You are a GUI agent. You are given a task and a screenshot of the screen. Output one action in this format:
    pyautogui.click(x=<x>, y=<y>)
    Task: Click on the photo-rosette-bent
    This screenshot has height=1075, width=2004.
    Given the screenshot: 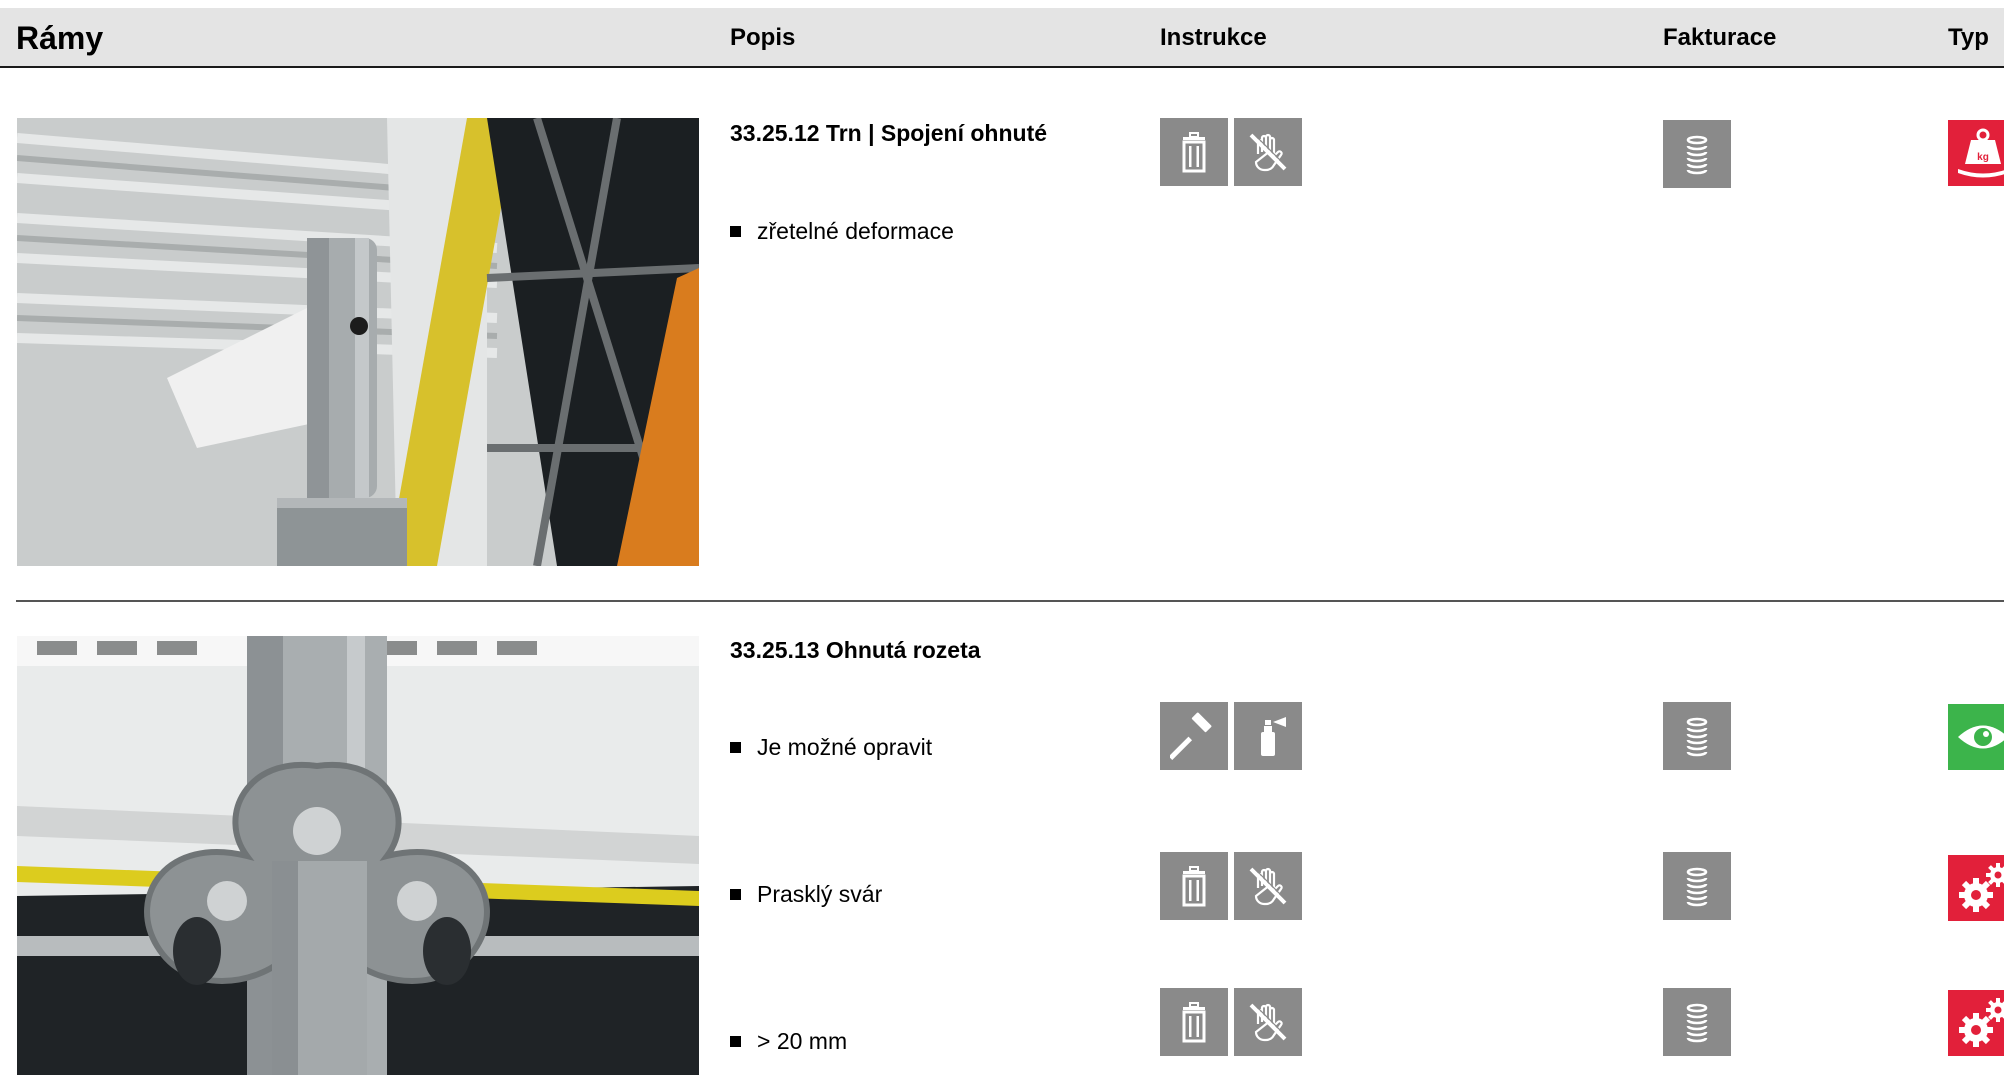 What is the action you would take?
    pyautogui.click(x=358, y=855)
    